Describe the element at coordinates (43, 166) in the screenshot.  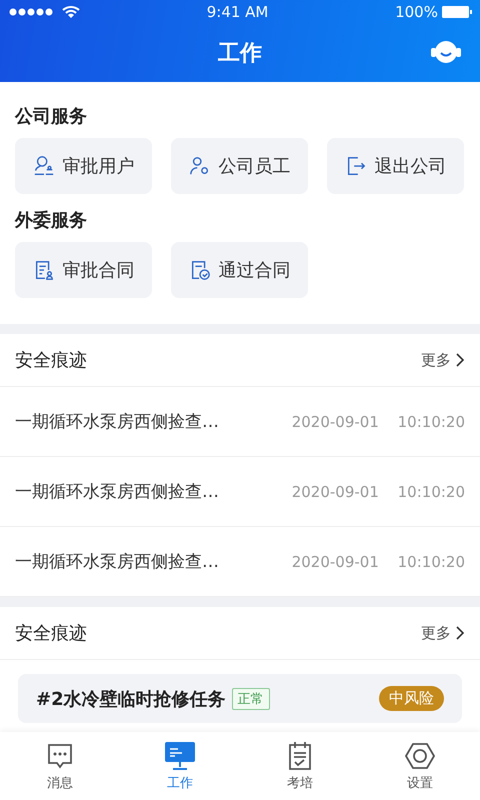
I see `user-stamp-icon` at that location.